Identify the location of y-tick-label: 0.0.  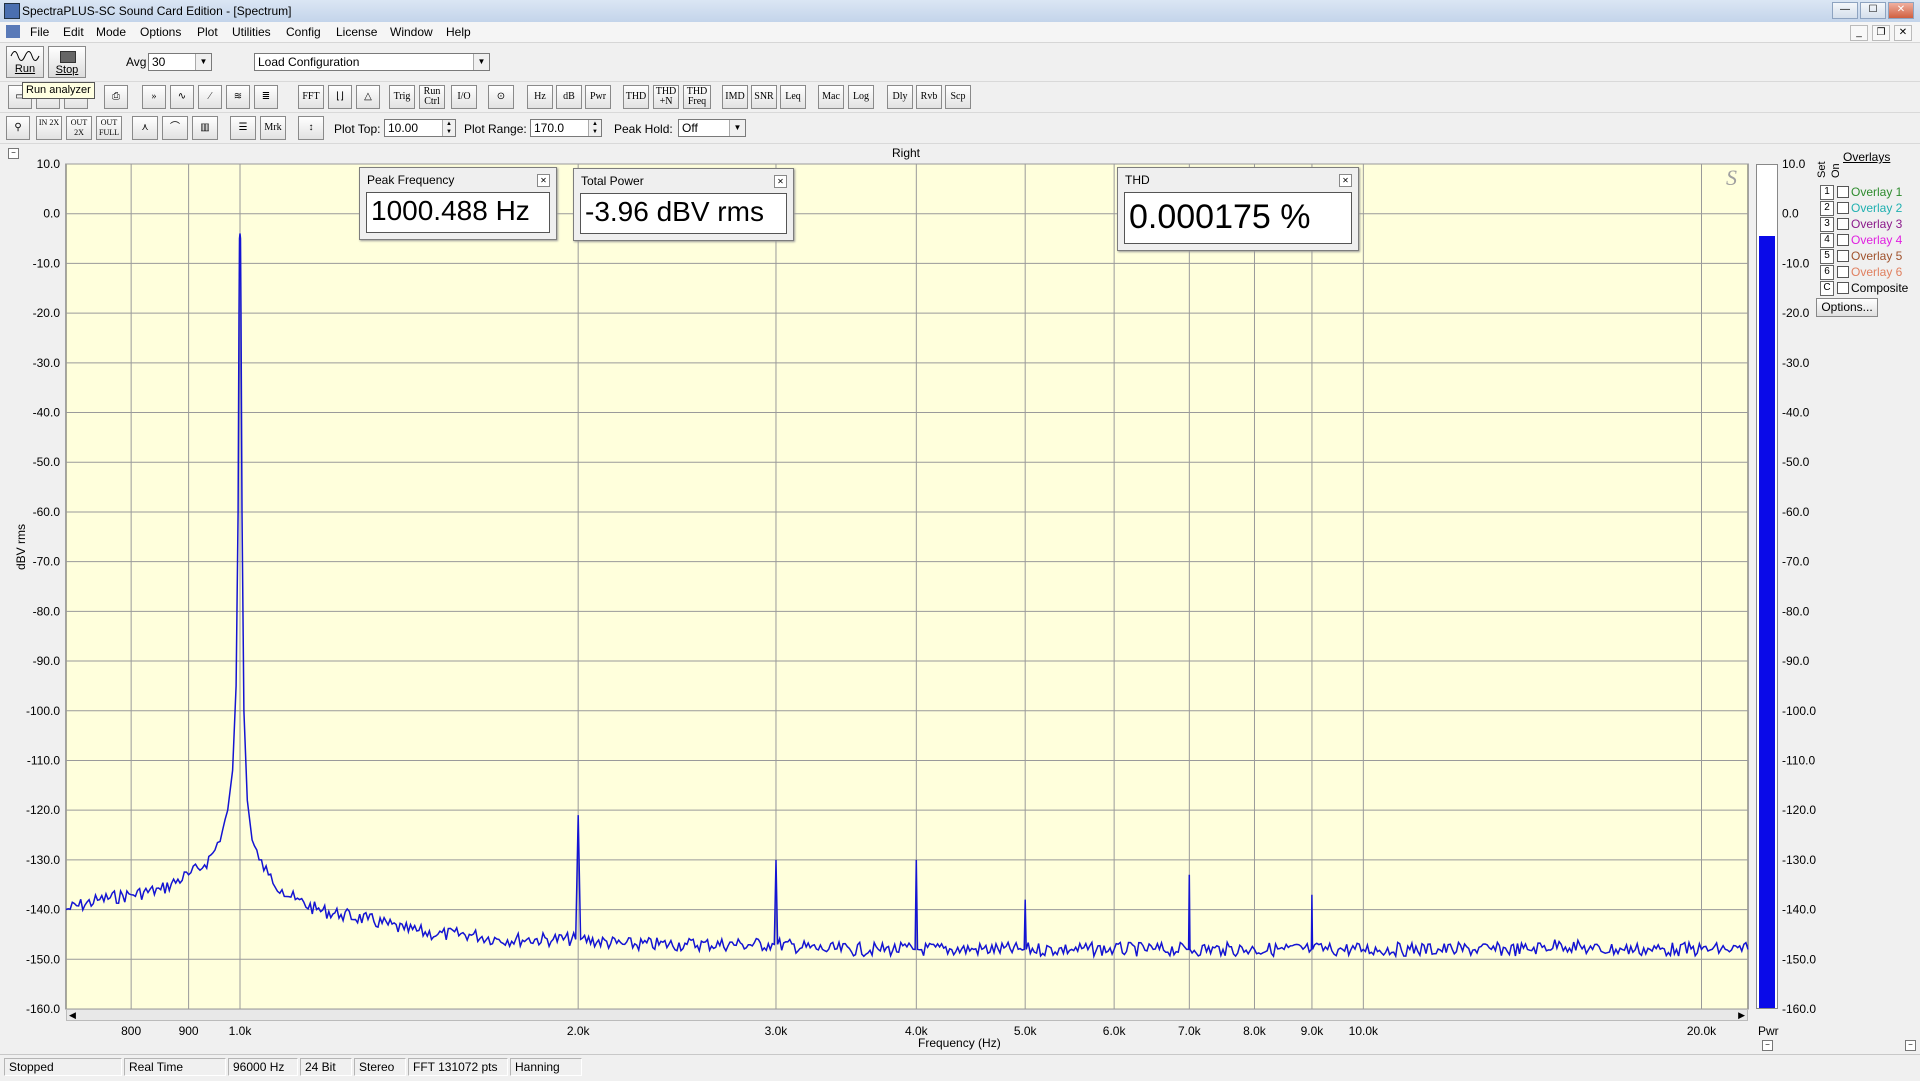
(51, 214).